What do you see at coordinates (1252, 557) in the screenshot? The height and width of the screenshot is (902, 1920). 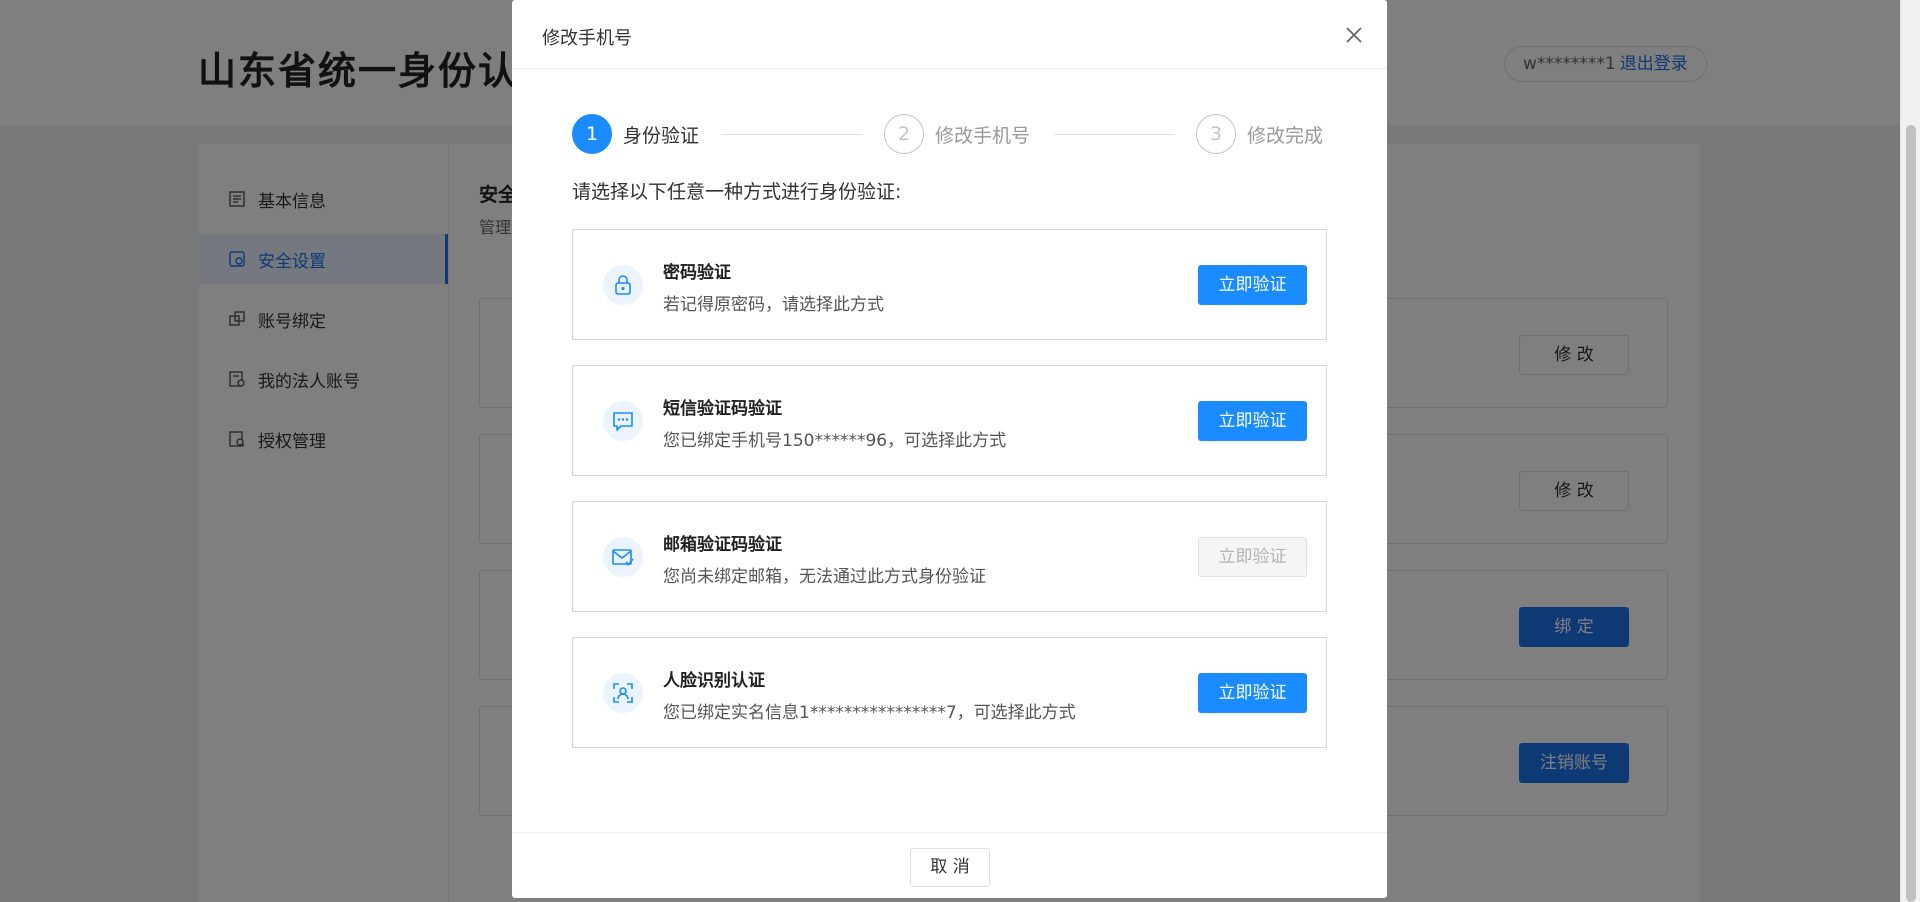 I see `verify-email-button: 立即验证` at bounding box center [1252, 557].